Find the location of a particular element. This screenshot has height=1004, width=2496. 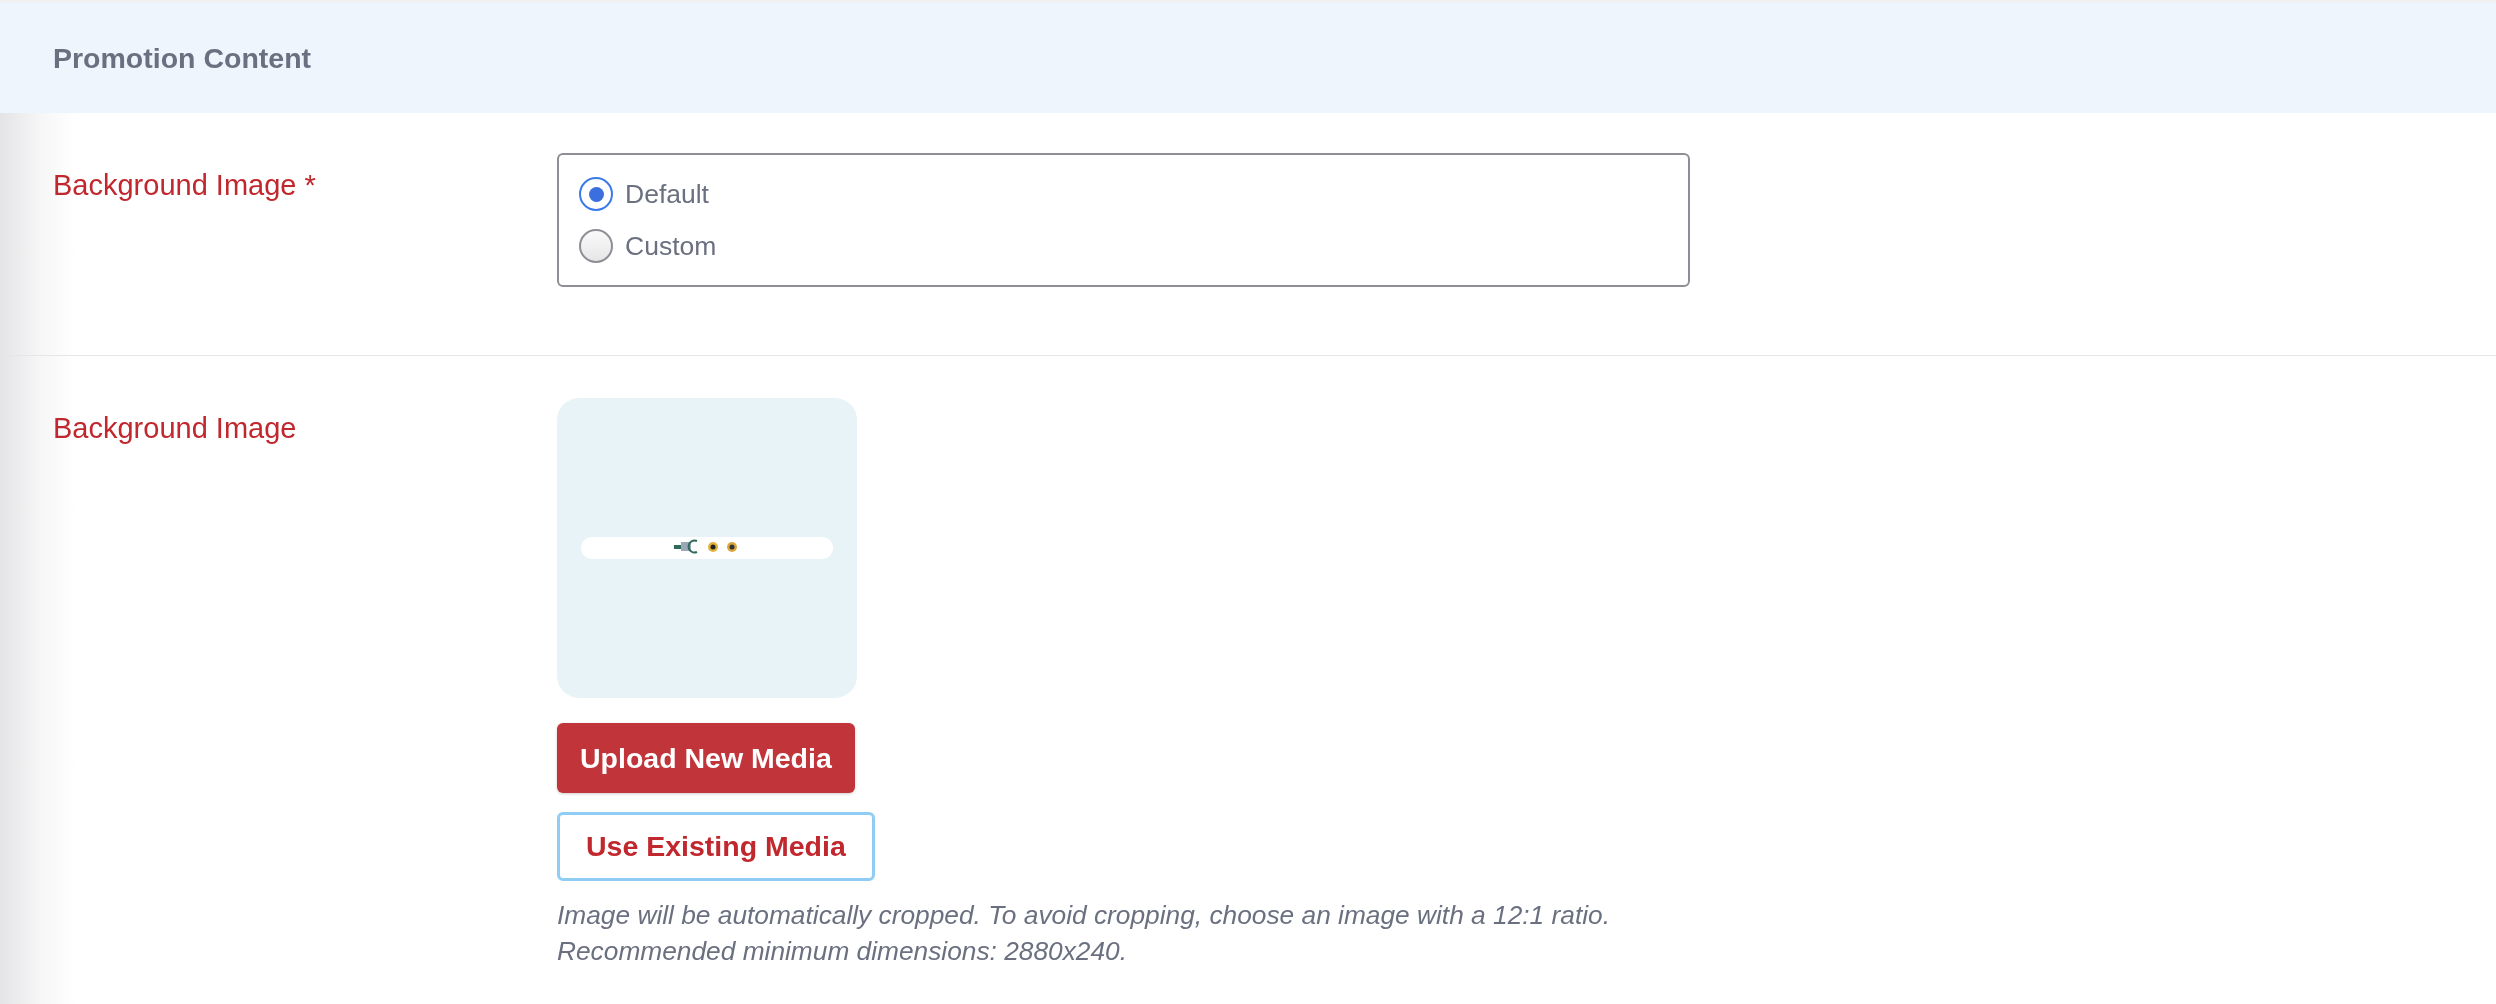

upload-button: Upload New Media is located at coordinates (706, 758).